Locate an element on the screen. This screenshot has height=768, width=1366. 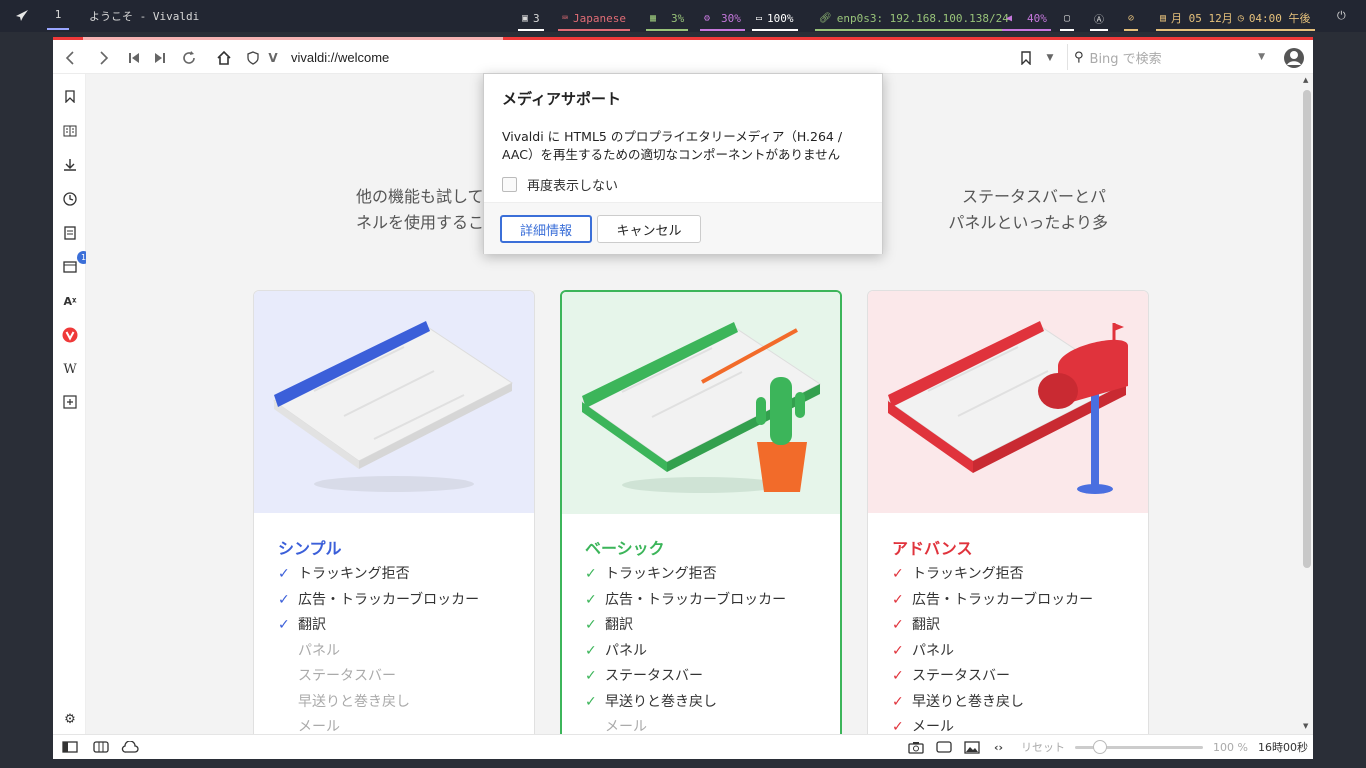
bookmarks-panel-icon is located at coordinates (70, 96).